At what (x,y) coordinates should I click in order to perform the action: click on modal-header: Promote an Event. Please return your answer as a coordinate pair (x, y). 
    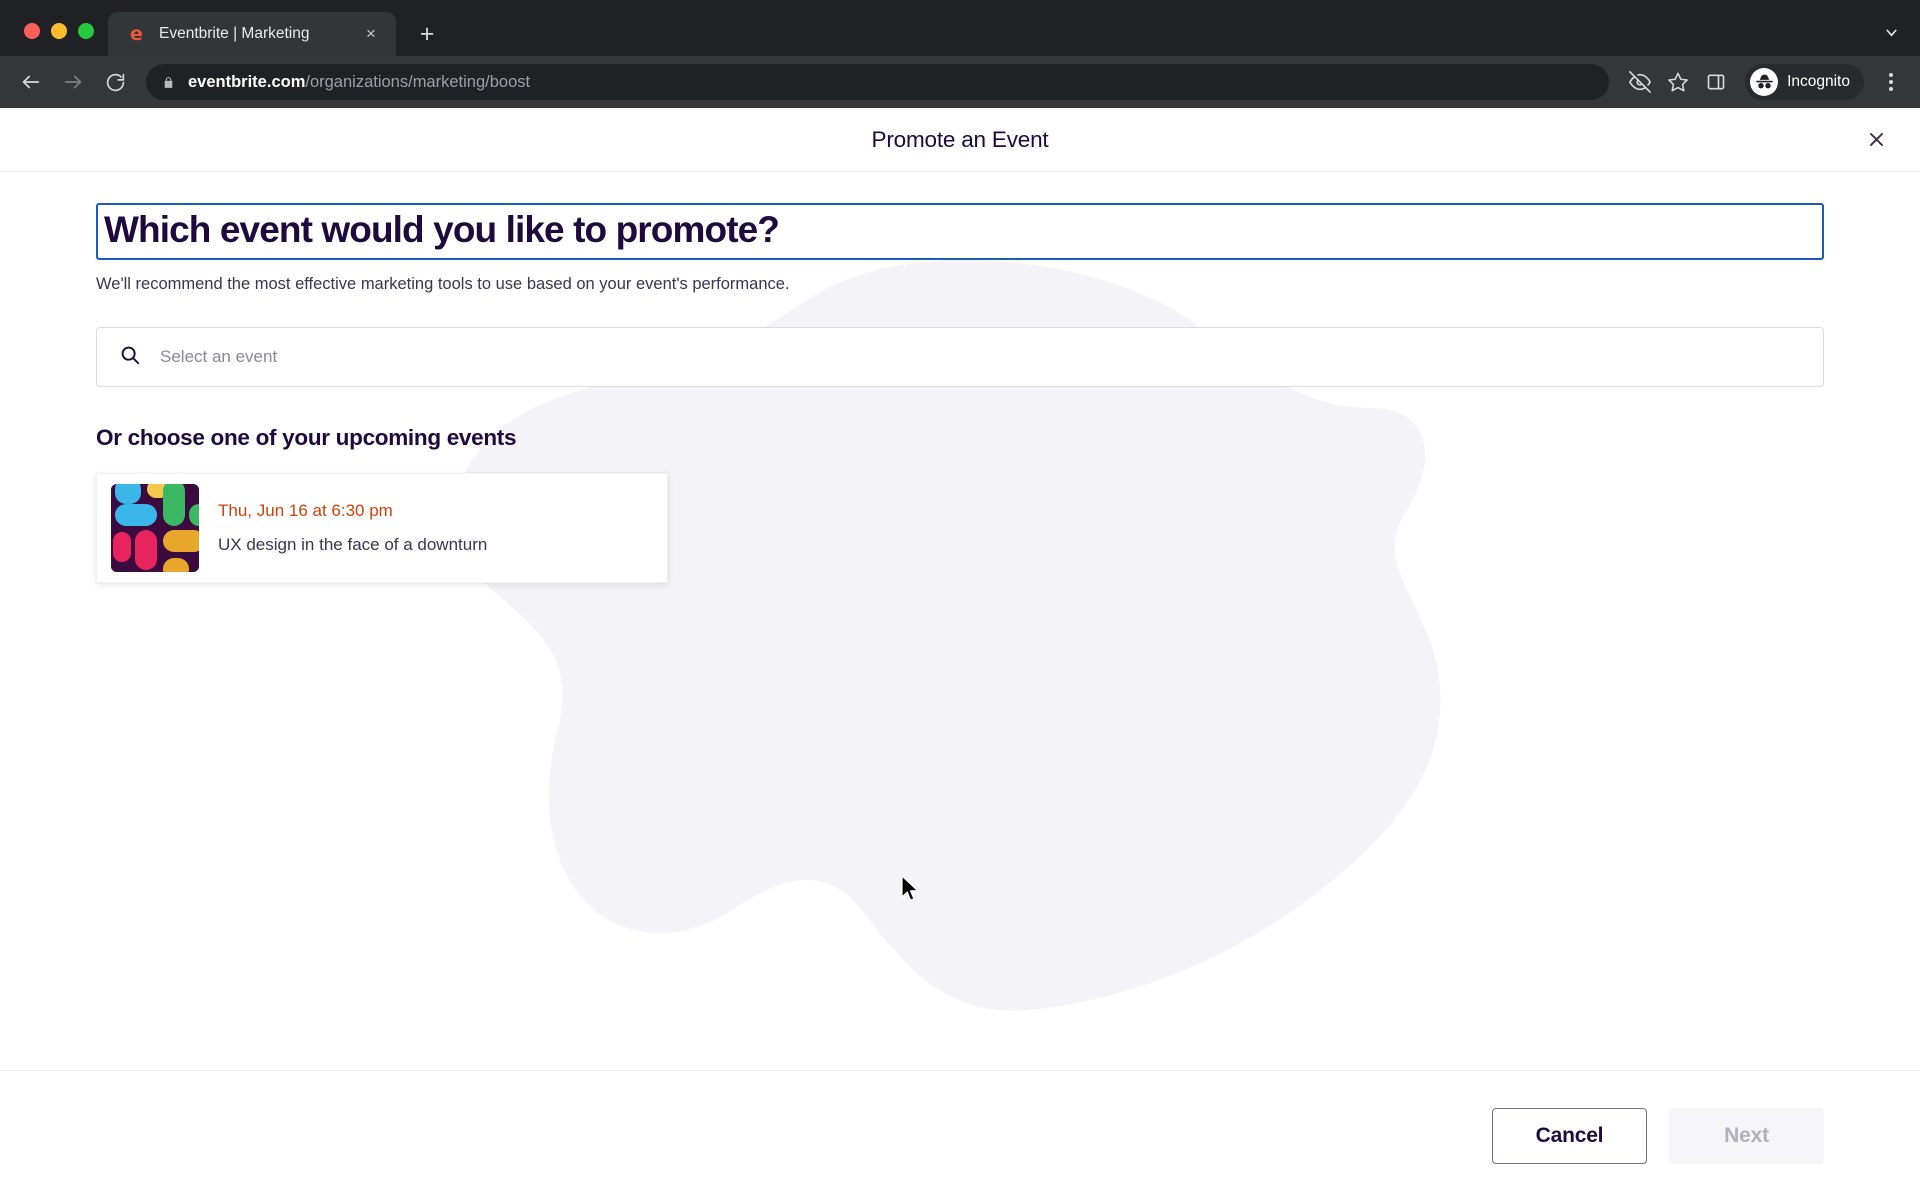
    Looking at the image, I should click on (960, 140).